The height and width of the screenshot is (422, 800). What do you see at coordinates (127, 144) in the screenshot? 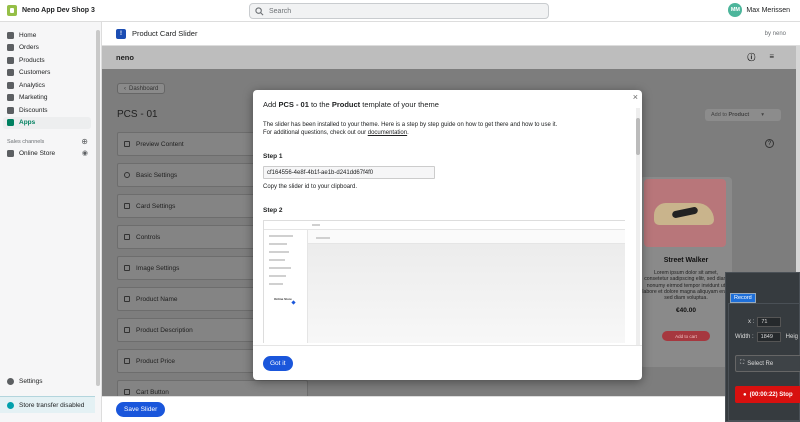
I see `panel-icon` at bounding box center [127, 144].